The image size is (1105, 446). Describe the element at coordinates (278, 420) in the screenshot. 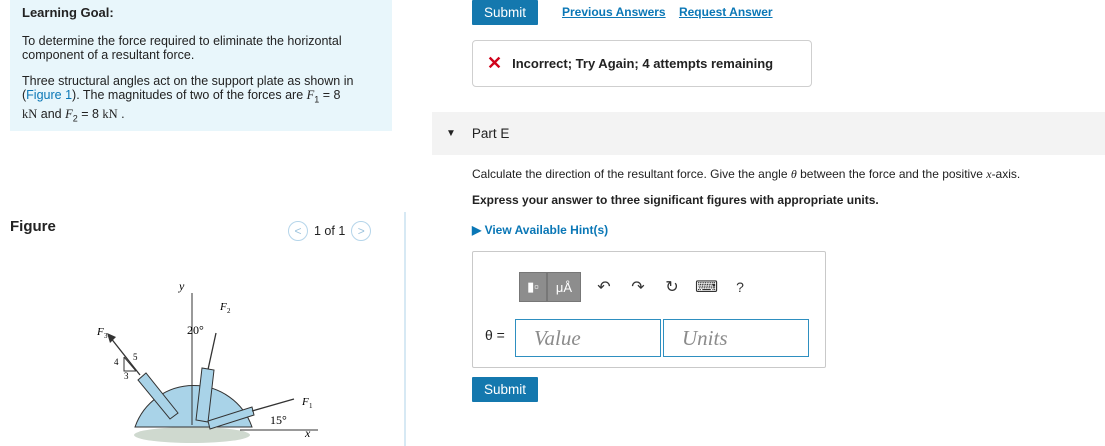

I see `label-angle-15: 15°` at that location.